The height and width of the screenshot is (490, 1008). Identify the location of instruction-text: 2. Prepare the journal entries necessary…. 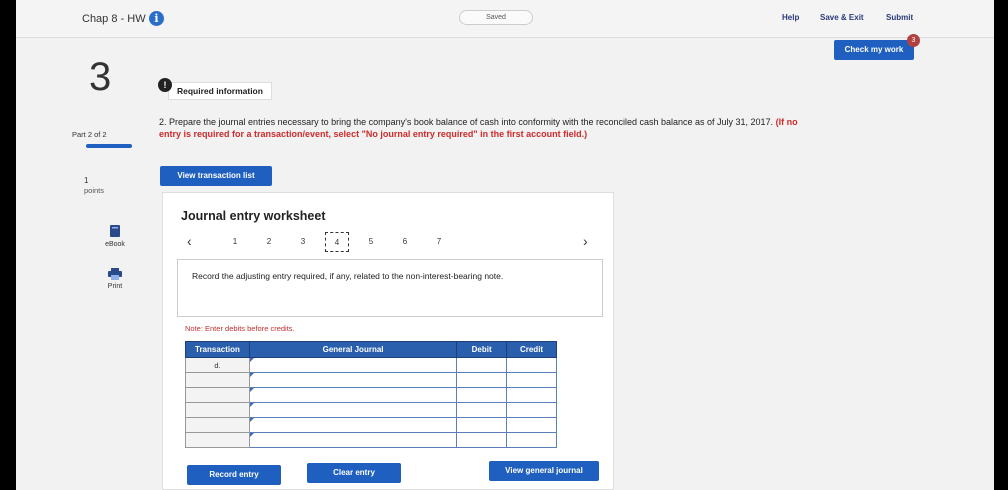
(466, 122).